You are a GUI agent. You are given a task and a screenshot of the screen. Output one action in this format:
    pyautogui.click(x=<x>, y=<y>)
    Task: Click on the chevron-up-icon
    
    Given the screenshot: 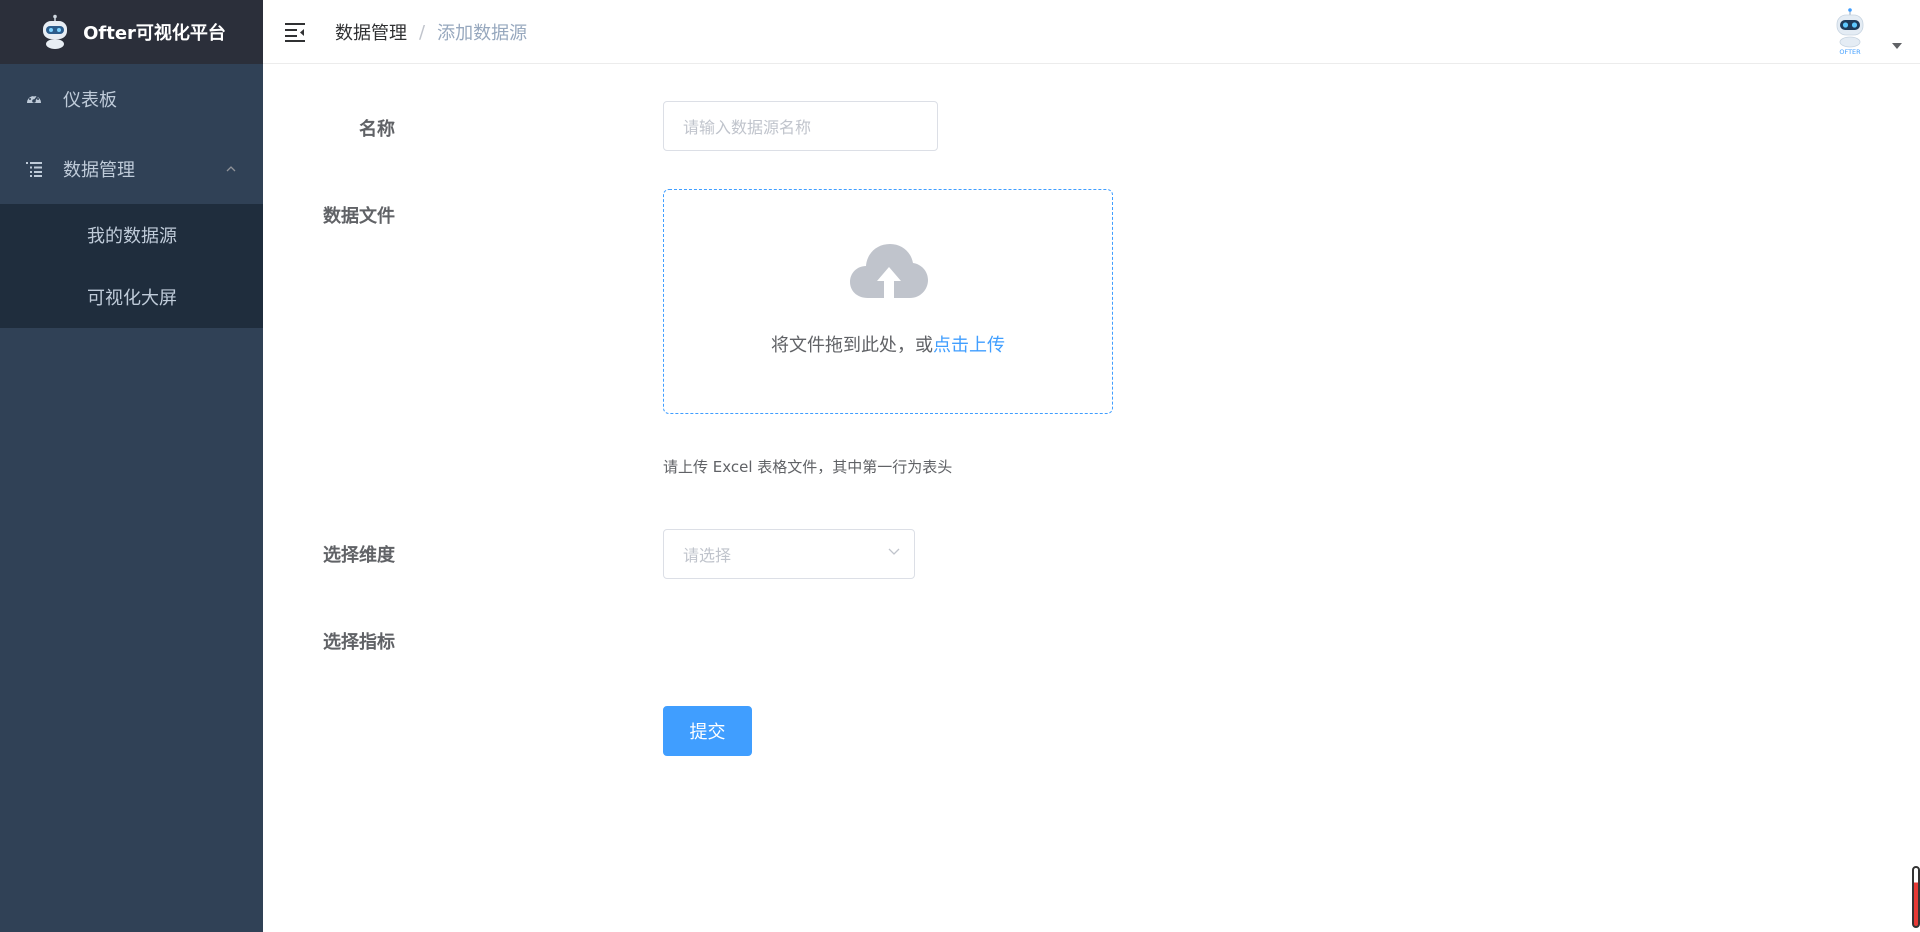 What is the action you would take?
    pyautogui.click(x=231, y=169)
    